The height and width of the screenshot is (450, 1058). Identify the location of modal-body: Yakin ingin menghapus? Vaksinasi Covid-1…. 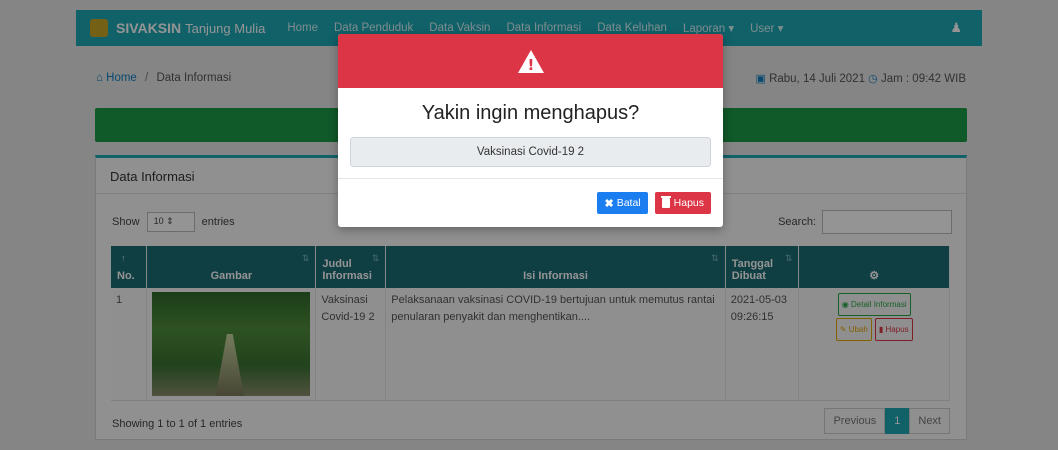
(530, 127).